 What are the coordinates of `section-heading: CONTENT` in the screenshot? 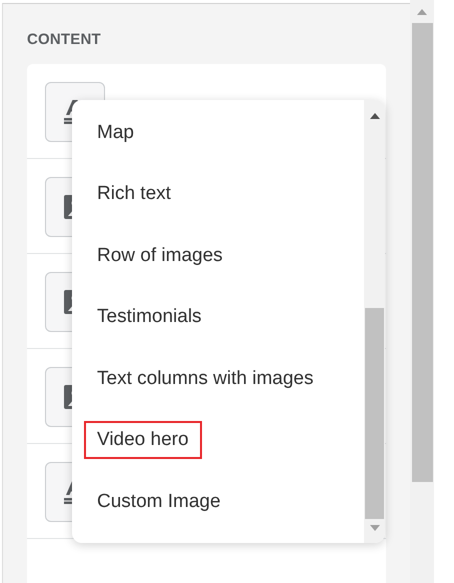 It's located at (64, 39).